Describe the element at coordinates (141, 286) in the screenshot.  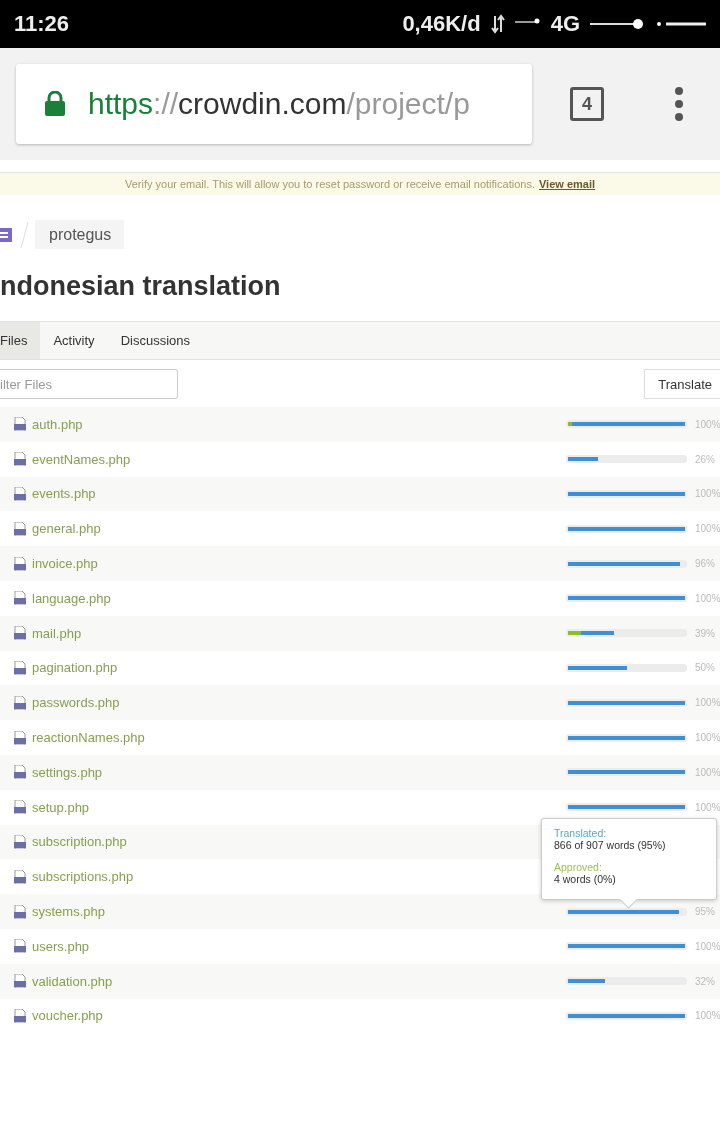
I see `page-title: ndonesian translation` at that location.